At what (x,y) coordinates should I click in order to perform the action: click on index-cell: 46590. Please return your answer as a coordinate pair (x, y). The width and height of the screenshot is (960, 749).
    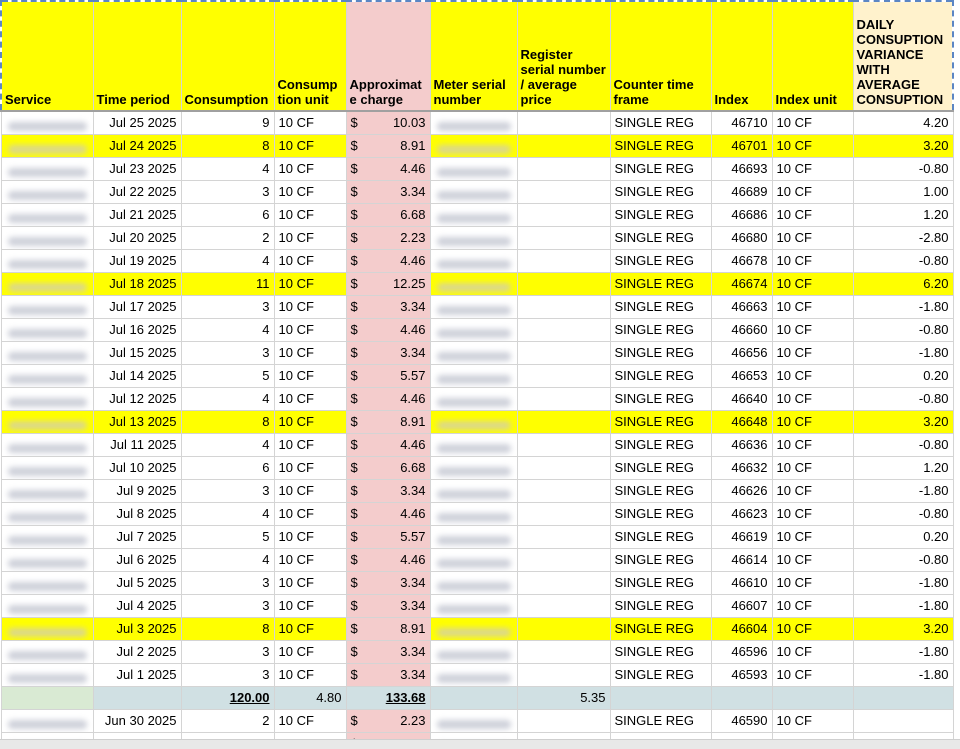
    Looking at the image, I should click on (741, 721).